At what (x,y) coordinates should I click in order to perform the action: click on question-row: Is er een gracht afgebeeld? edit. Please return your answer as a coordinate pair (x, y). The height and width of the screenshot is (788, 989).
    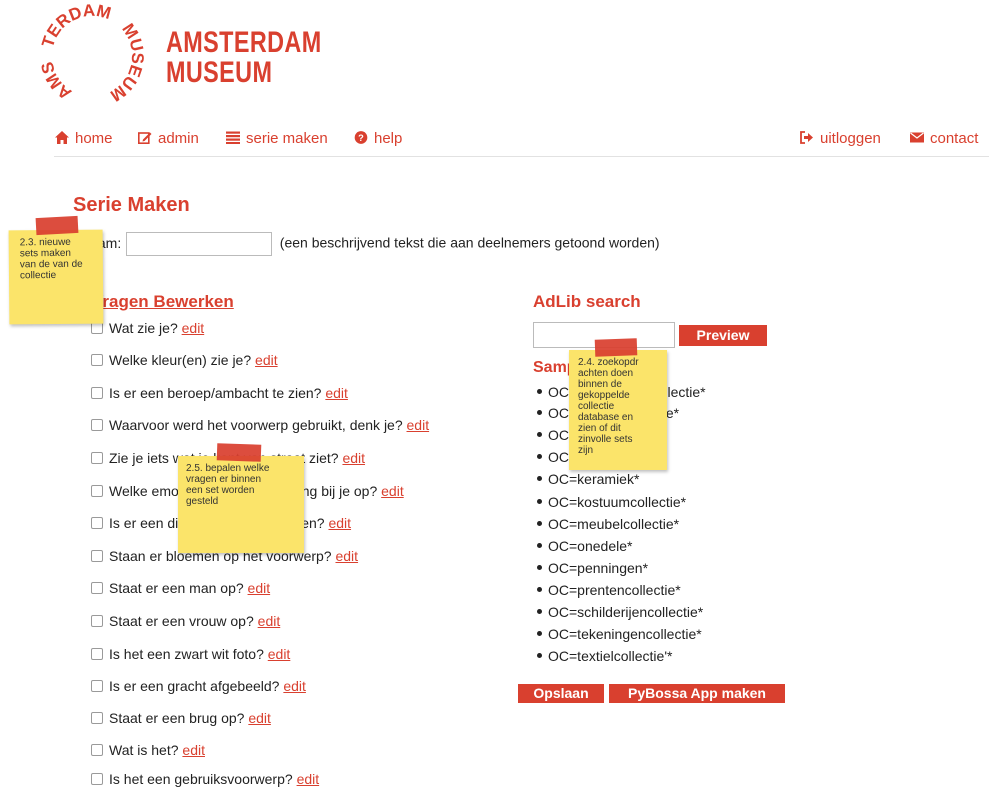
    Looking at the image, I should click on (198, 686).